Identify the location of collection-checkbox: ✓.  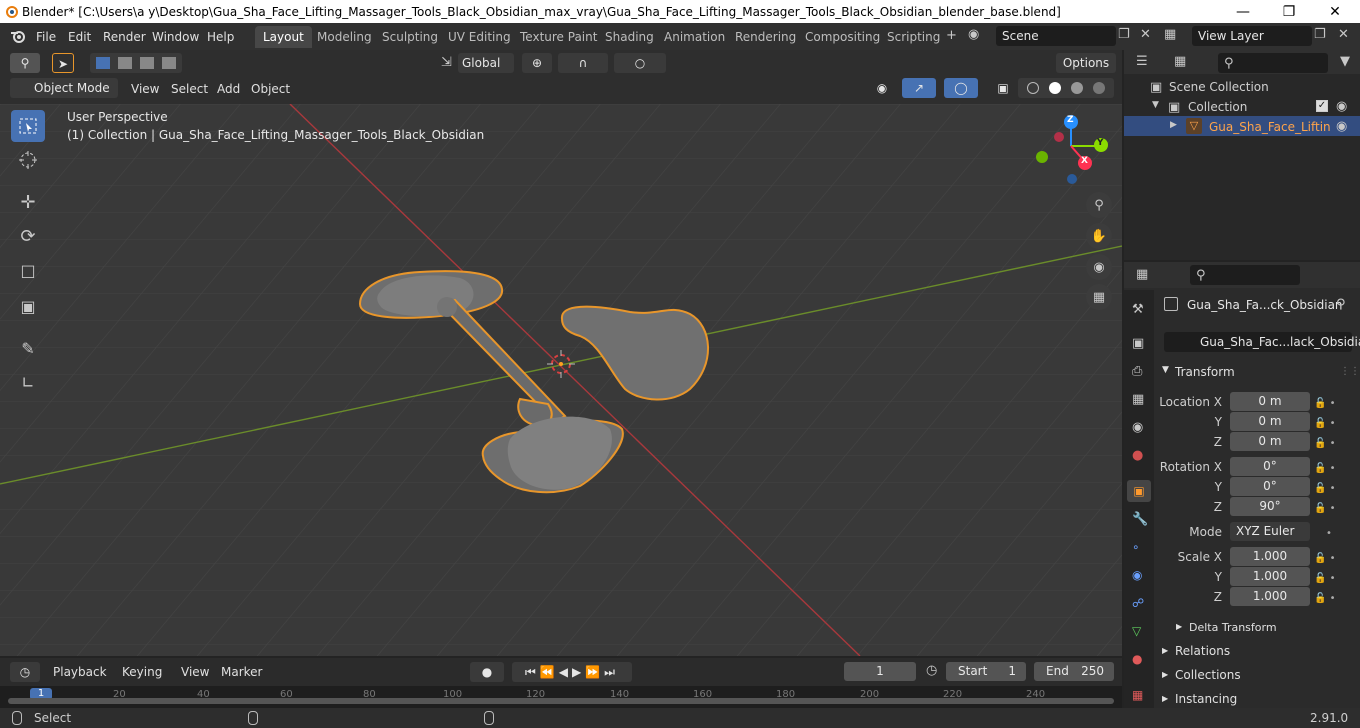
(1322, 106).